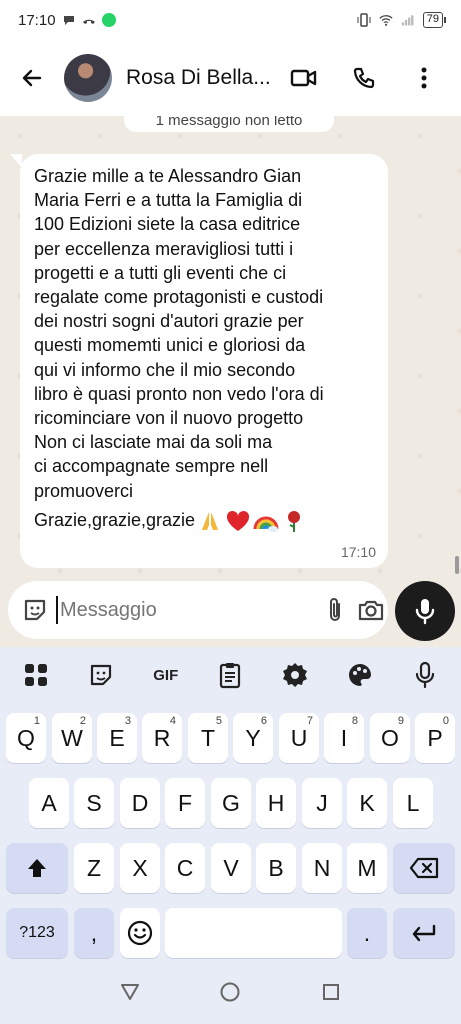 The width and height of the screenshot is (461, 1024). Describe the element at coordinates (322, 803) in the screenshot. I see `key-j: J` at that location.